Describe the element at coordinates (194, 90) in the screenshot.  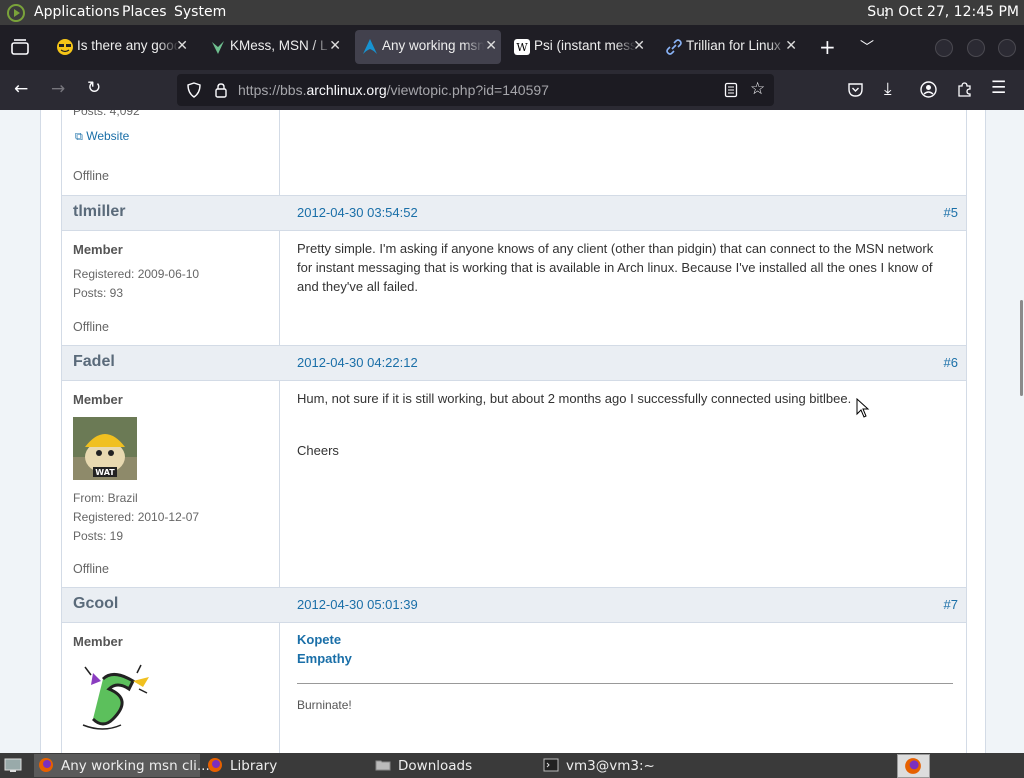
I see `shield-icon` at that location.